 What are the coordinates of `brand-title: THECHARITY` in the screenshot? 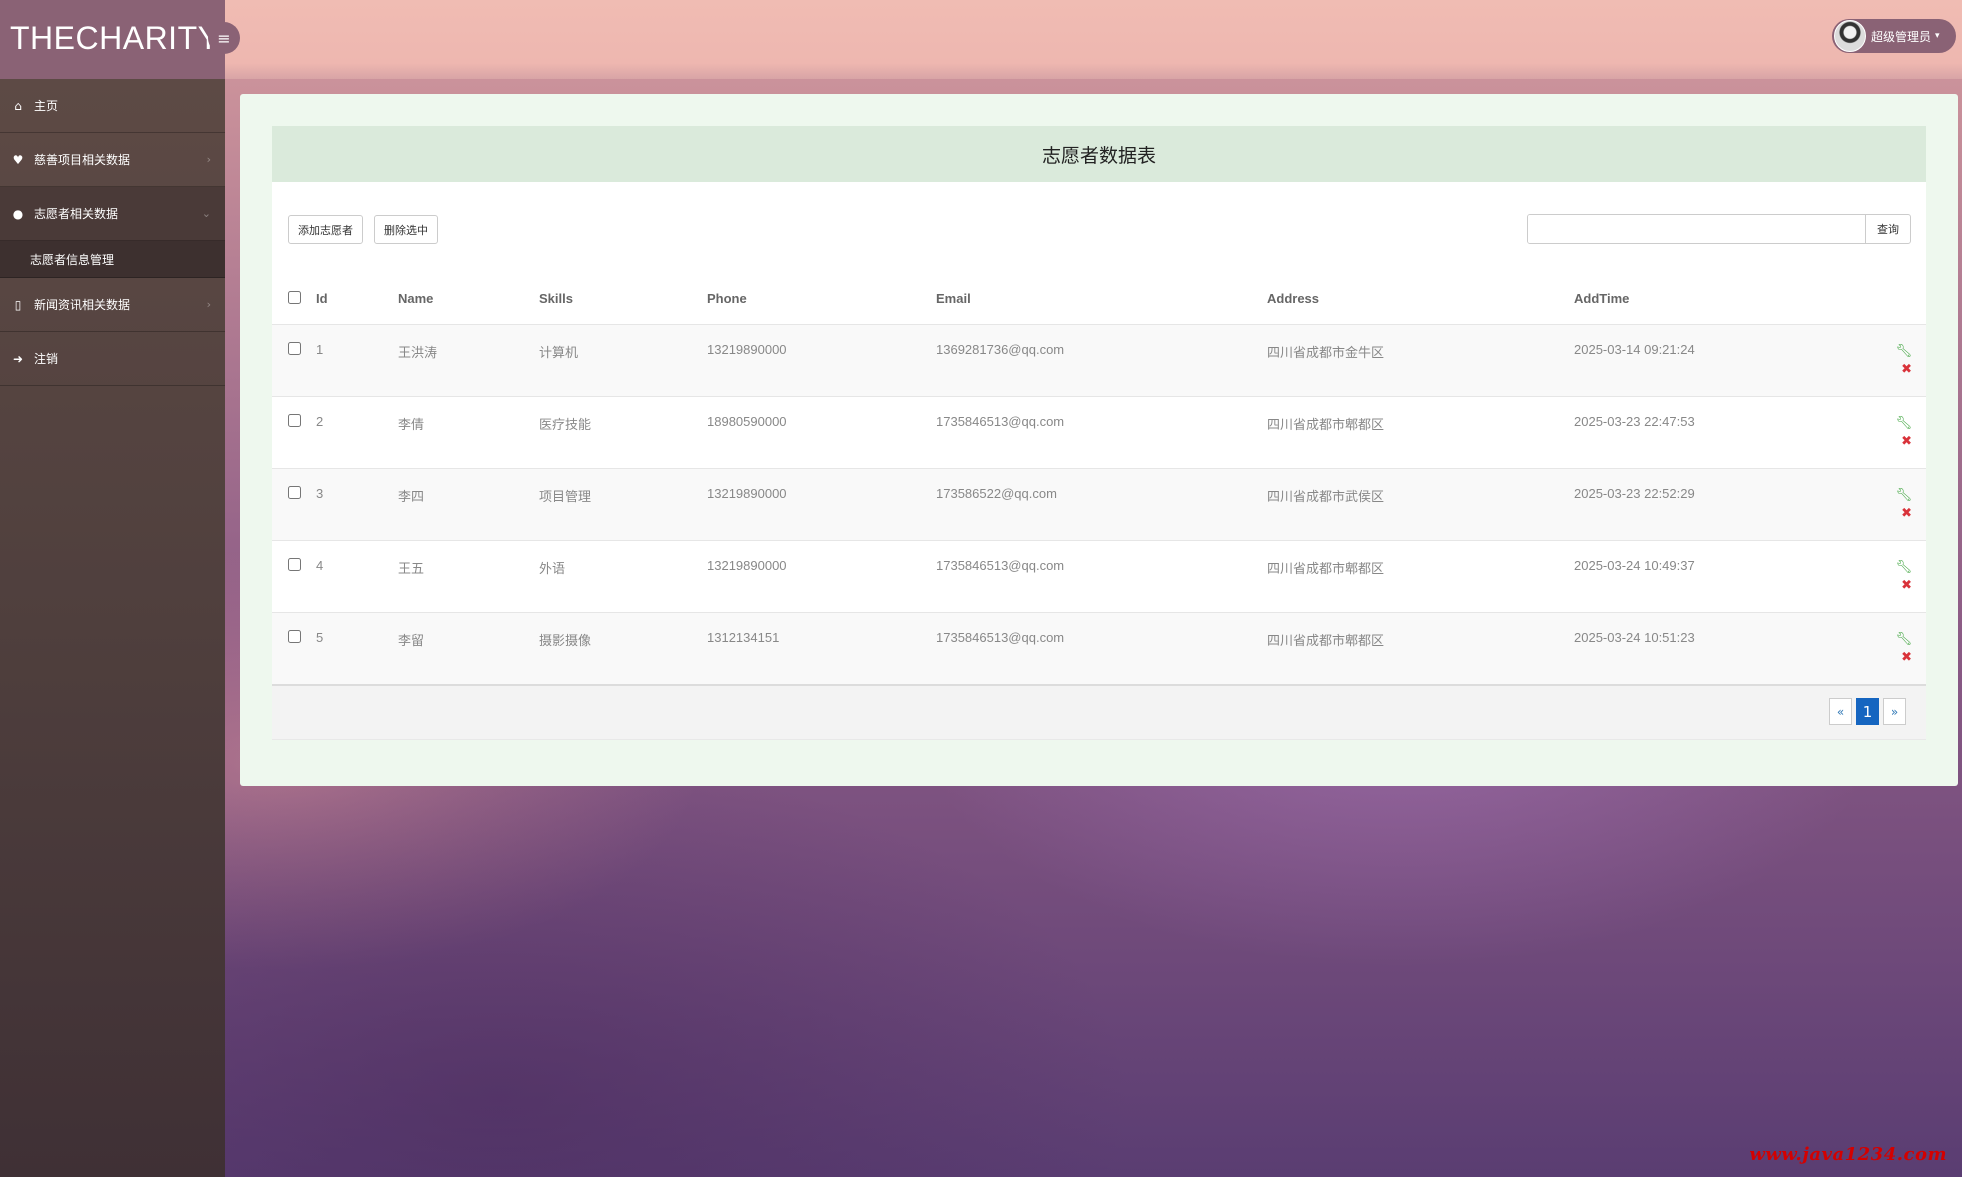 It's located at (115, 38).